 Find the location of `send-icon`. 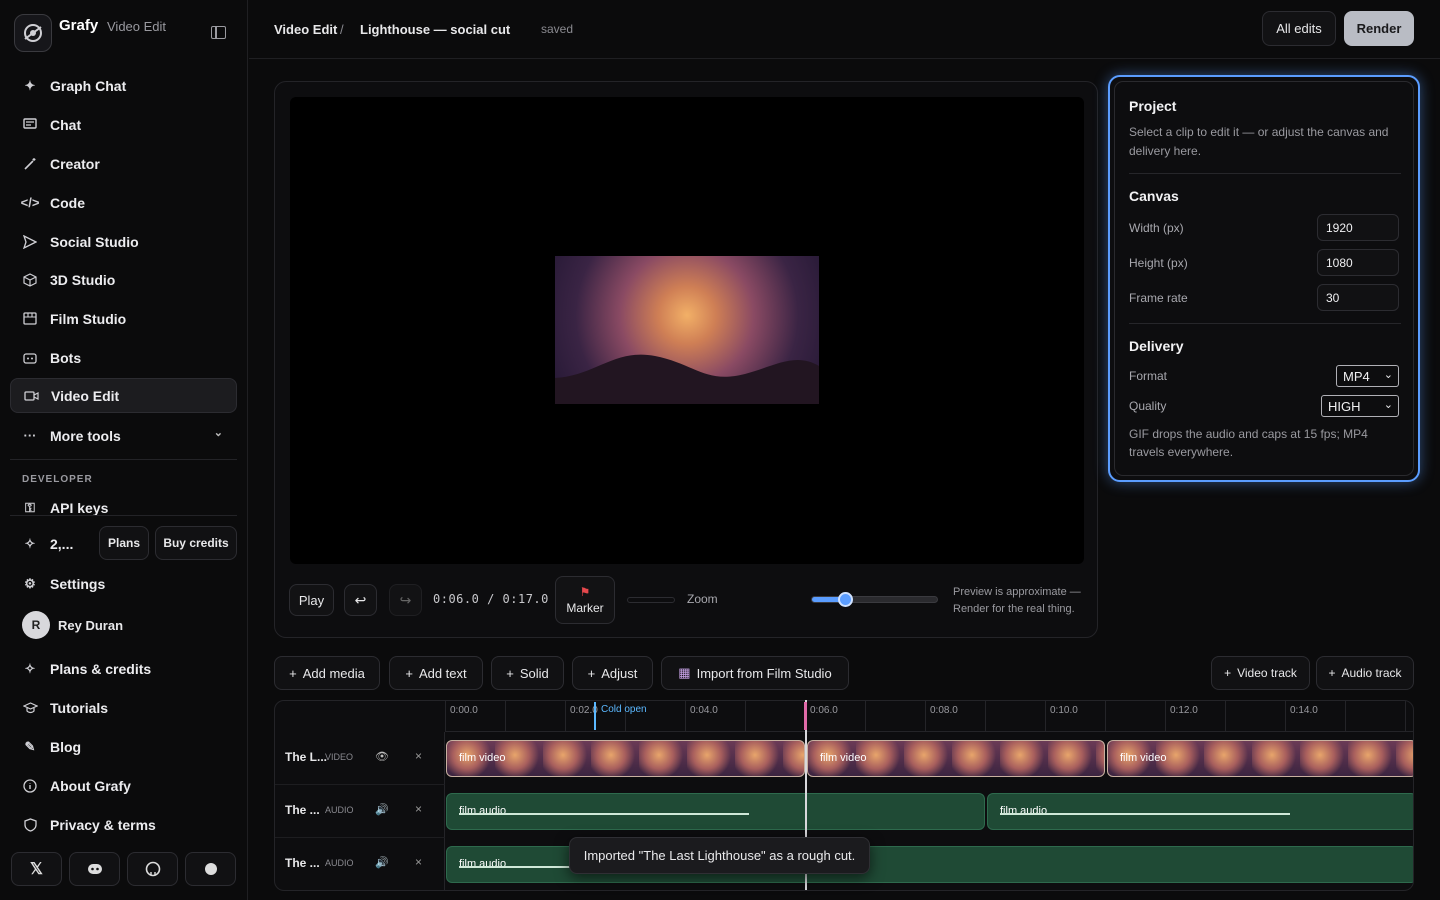

send-icon is located at coordinates (30, 242).